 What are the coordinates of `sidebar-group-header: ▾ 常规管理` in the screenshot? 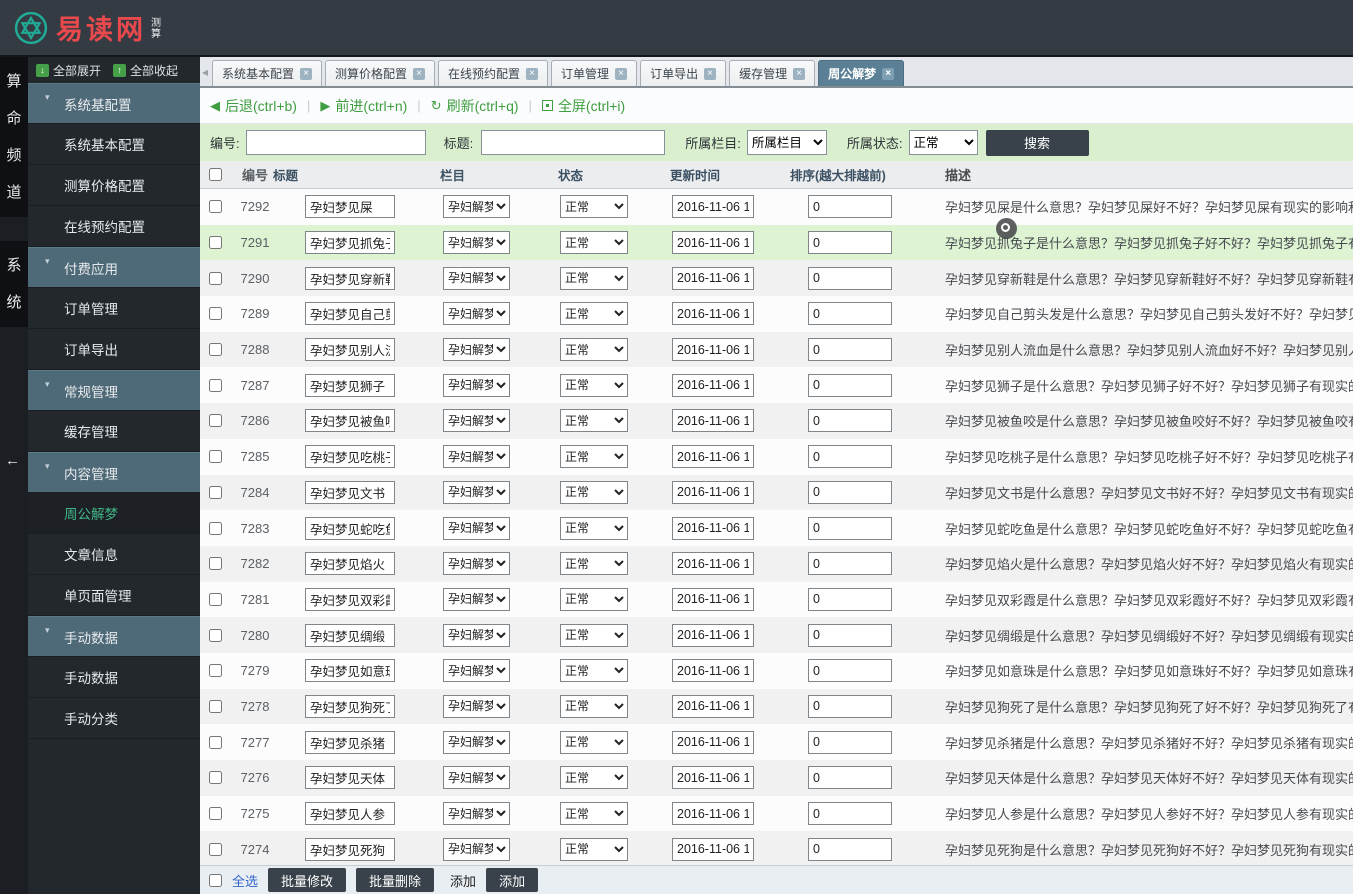 It's located at (114, 390).